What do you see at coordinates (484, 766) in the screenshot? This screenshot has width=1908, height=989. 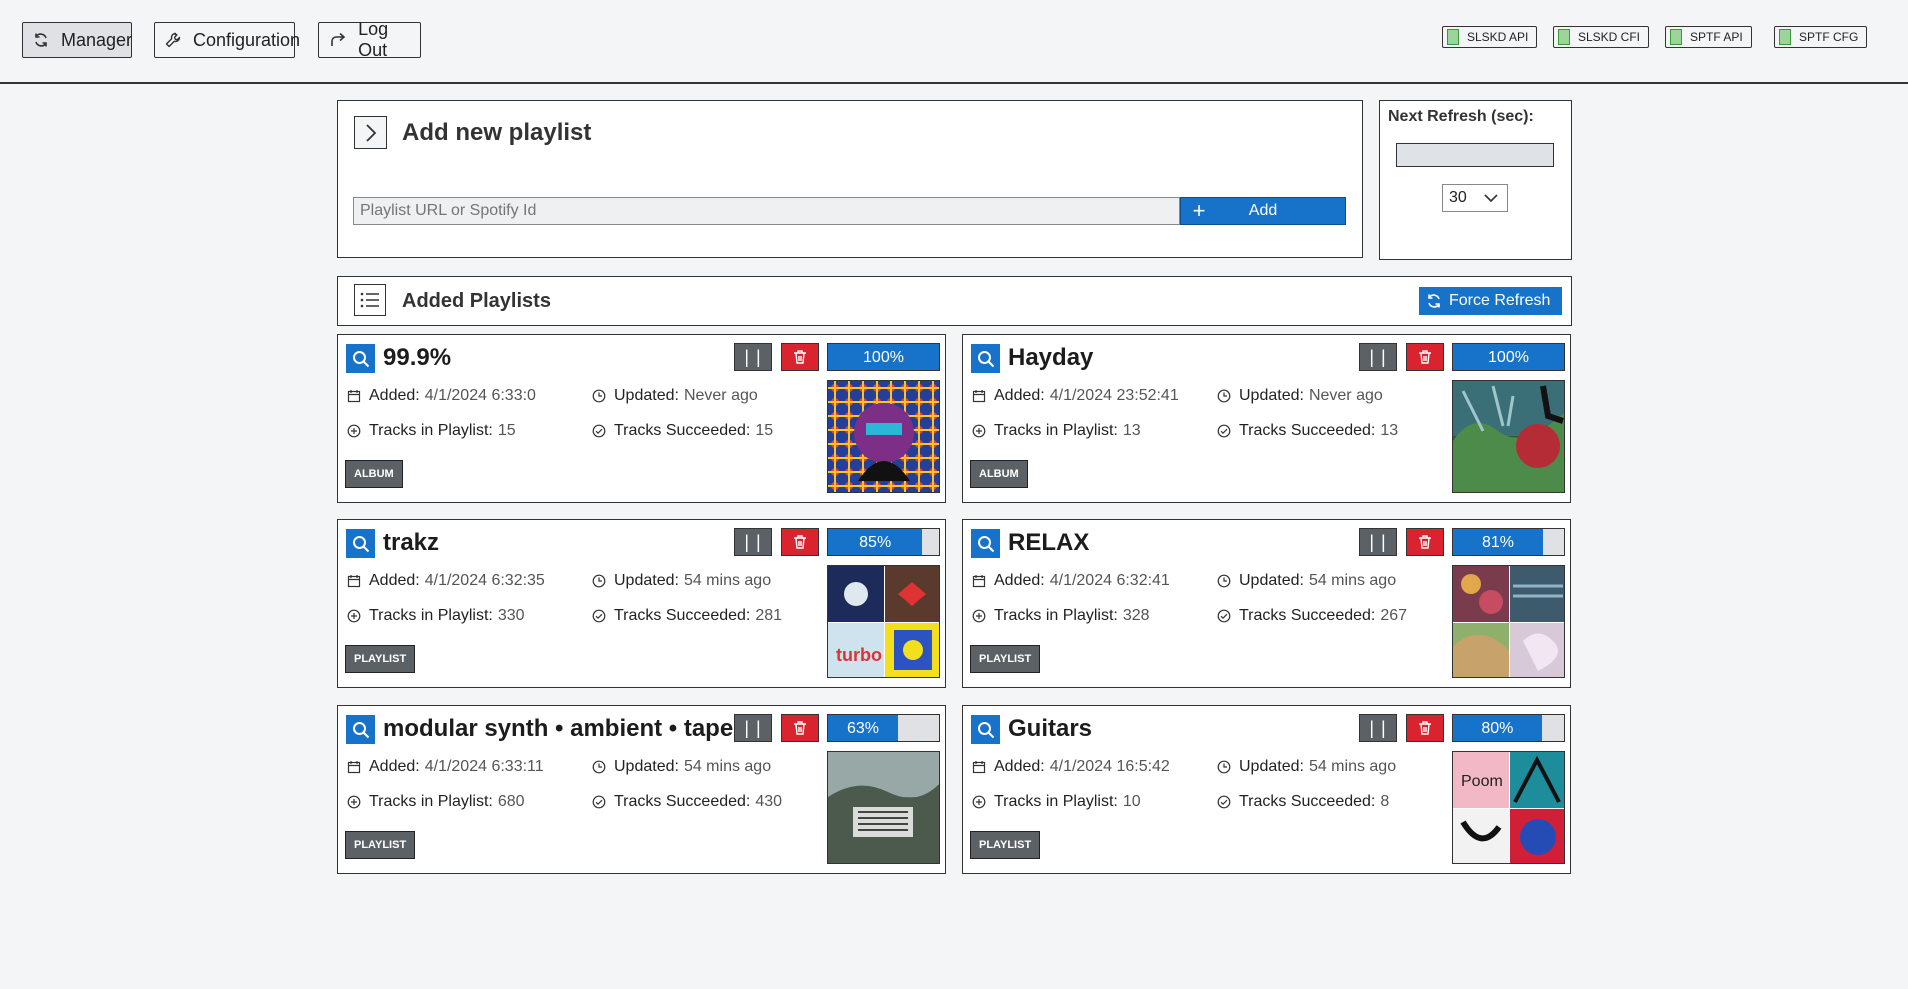 I see `added-value: 4/1/2024 6:33:11` at bounding box center [484, 766].